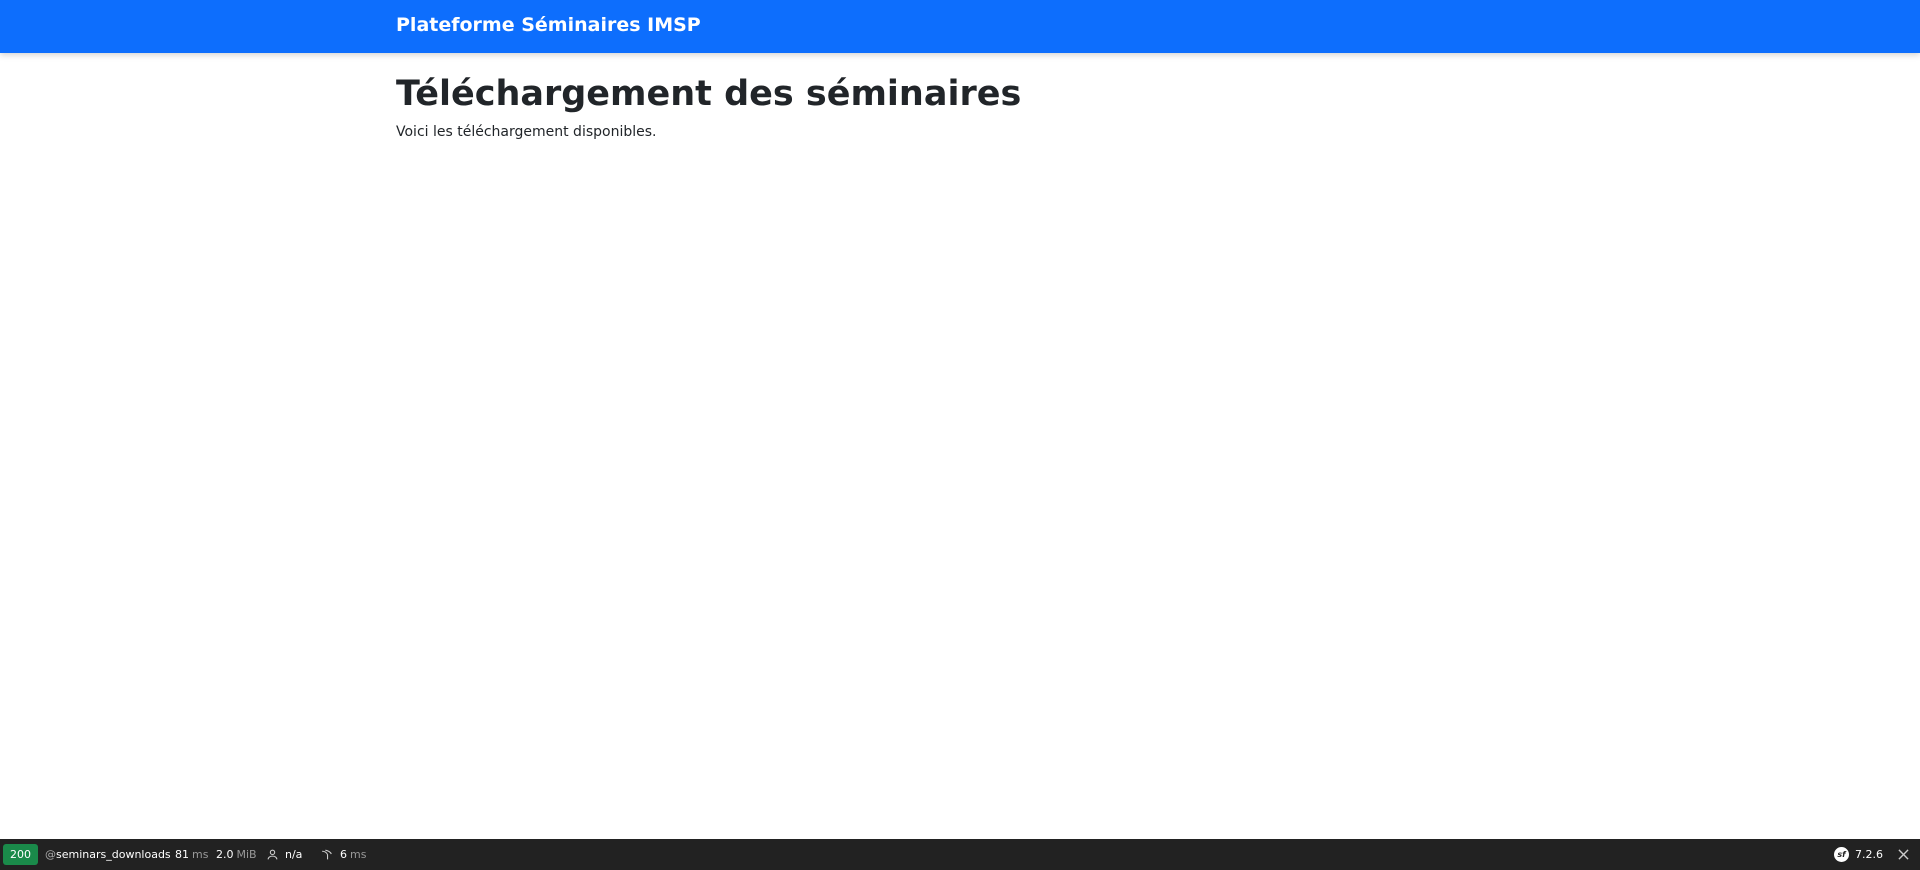  I want to click on route-name: @seminars_downloads, so click(108, 854).